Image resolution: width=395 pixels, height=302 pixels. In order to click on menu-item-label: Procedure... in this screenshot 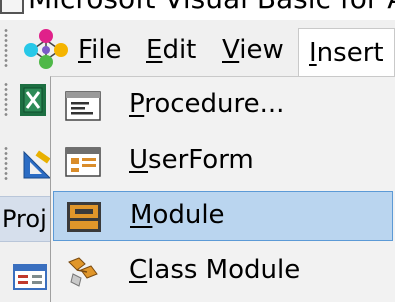, I will do `click(207, 104)`.